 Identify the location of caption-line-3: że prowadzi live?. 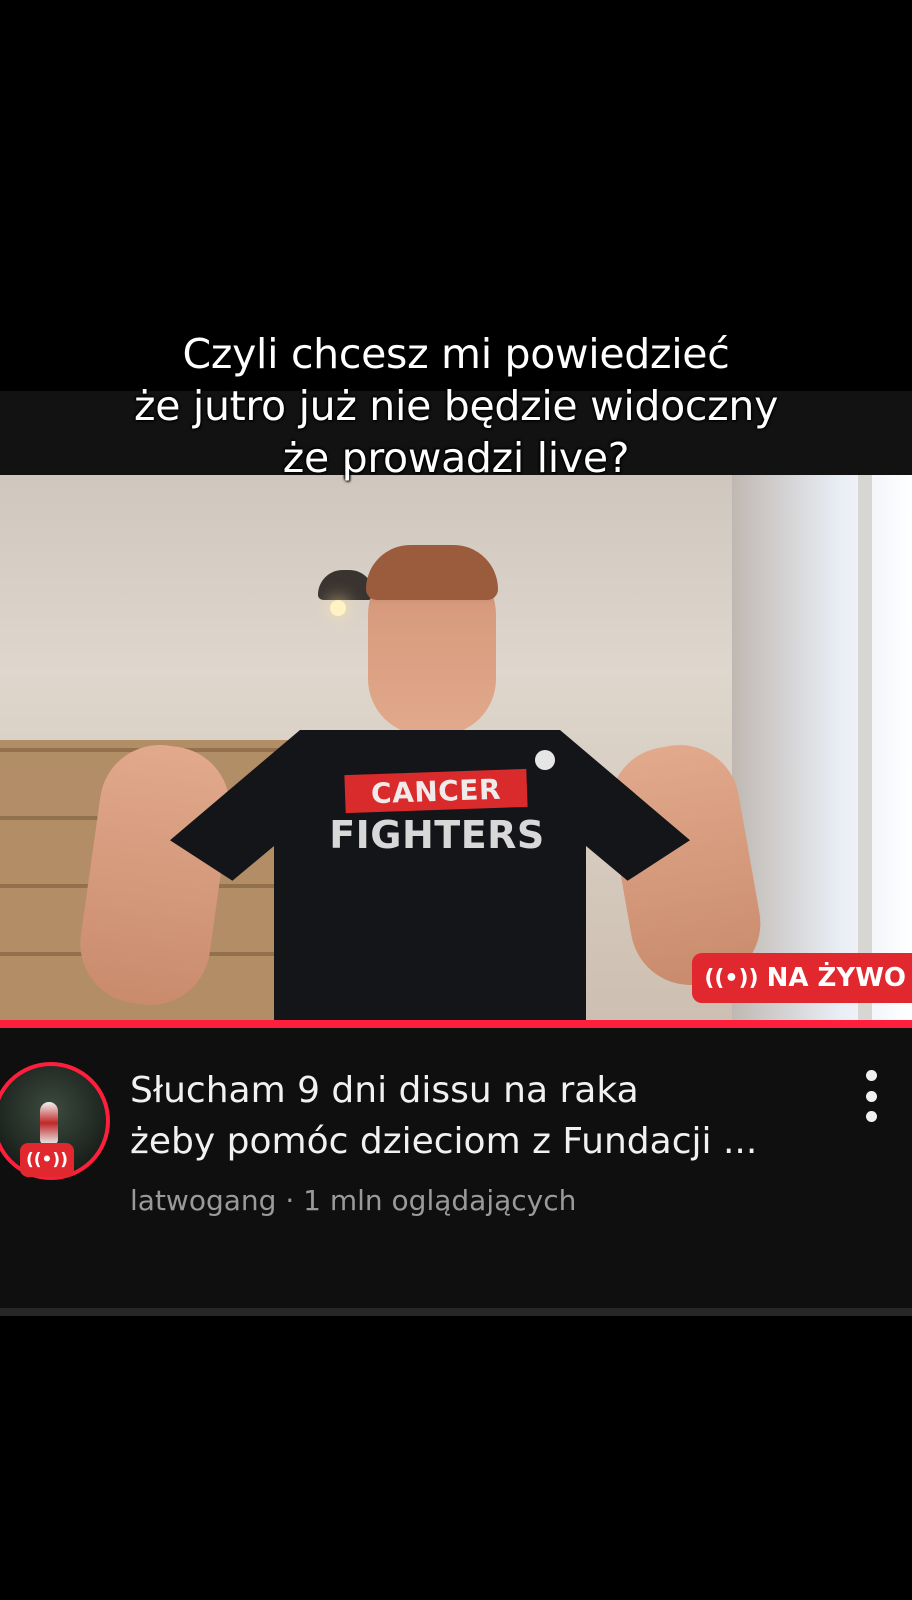
(456, 458).